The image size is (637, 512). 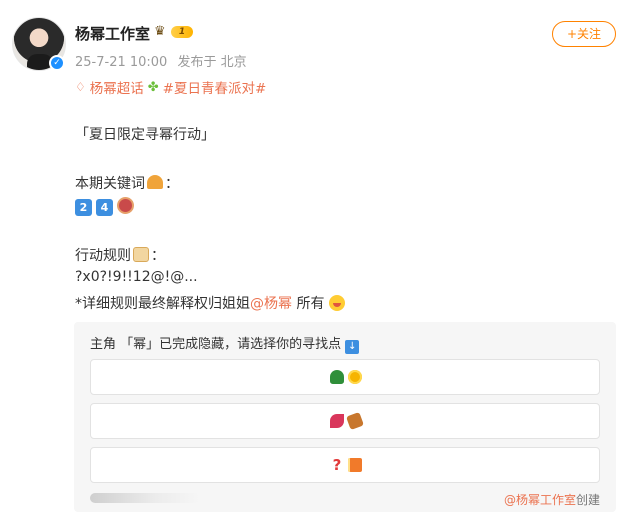 I want to click on keyword-colon: ：, so click(x=172, y=184).